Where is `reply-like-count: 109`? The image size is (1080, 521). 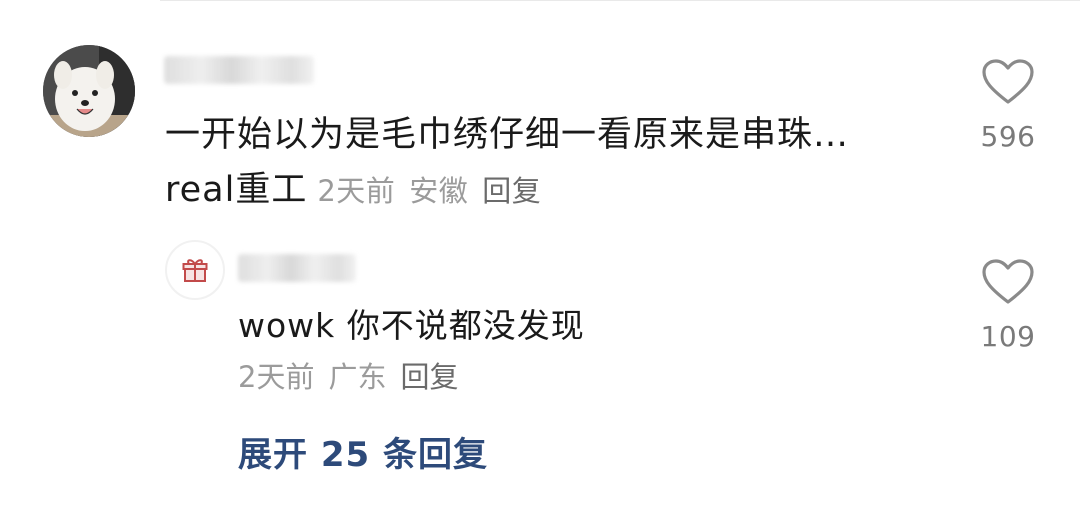
reply-like-count: 109 is located at coordinates (1008, 336).